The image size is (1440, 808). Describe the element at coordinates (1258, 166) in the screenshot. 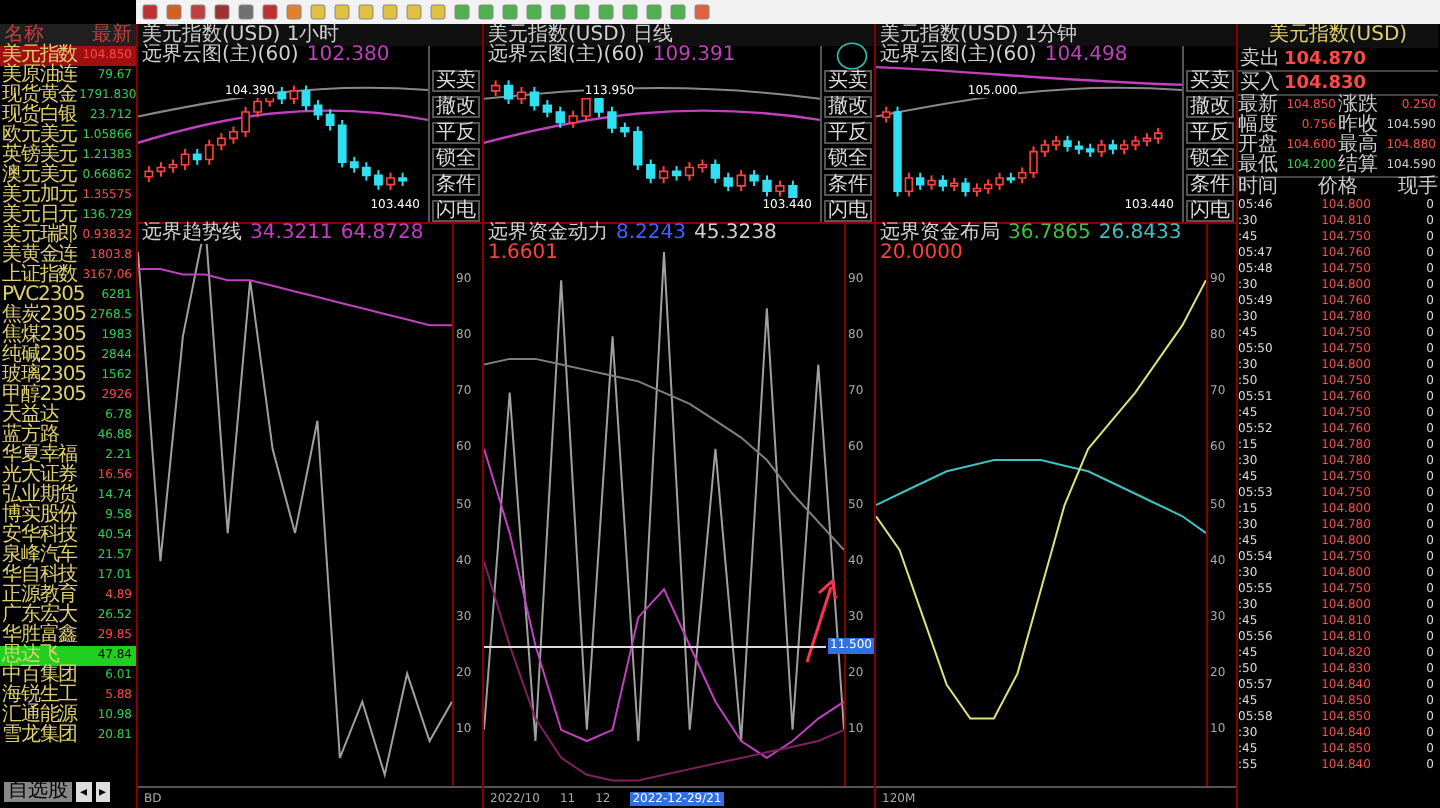

I see `stat-label: 最低` at that location.